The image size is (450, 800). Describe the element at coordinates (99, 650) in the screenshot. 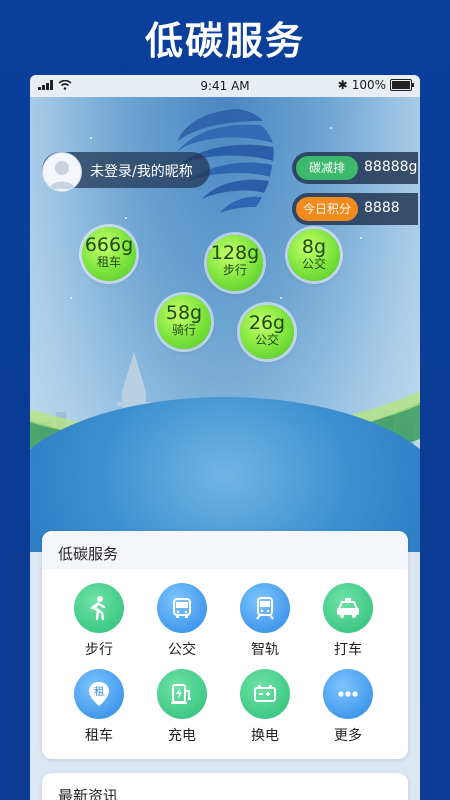

I see `service-label: 步行` at that location.